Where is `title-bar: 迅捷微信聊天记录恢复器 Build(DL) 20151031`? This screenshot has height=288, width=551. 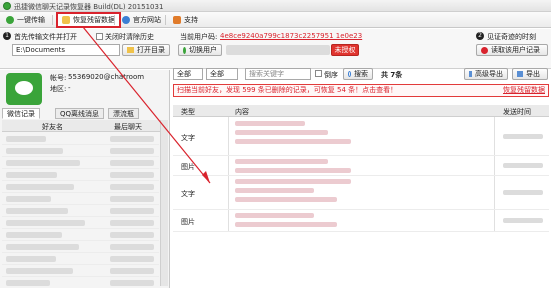
title-bar: 迅捷微信聊天记录恢复器 Build(DL) 20151031 is located at coordinates (275, 6).